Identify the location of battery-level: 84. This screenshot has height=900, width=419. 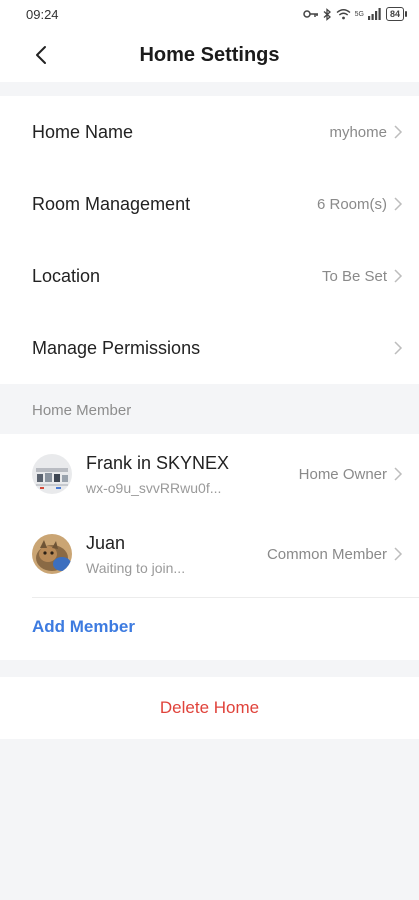
(394, 14).